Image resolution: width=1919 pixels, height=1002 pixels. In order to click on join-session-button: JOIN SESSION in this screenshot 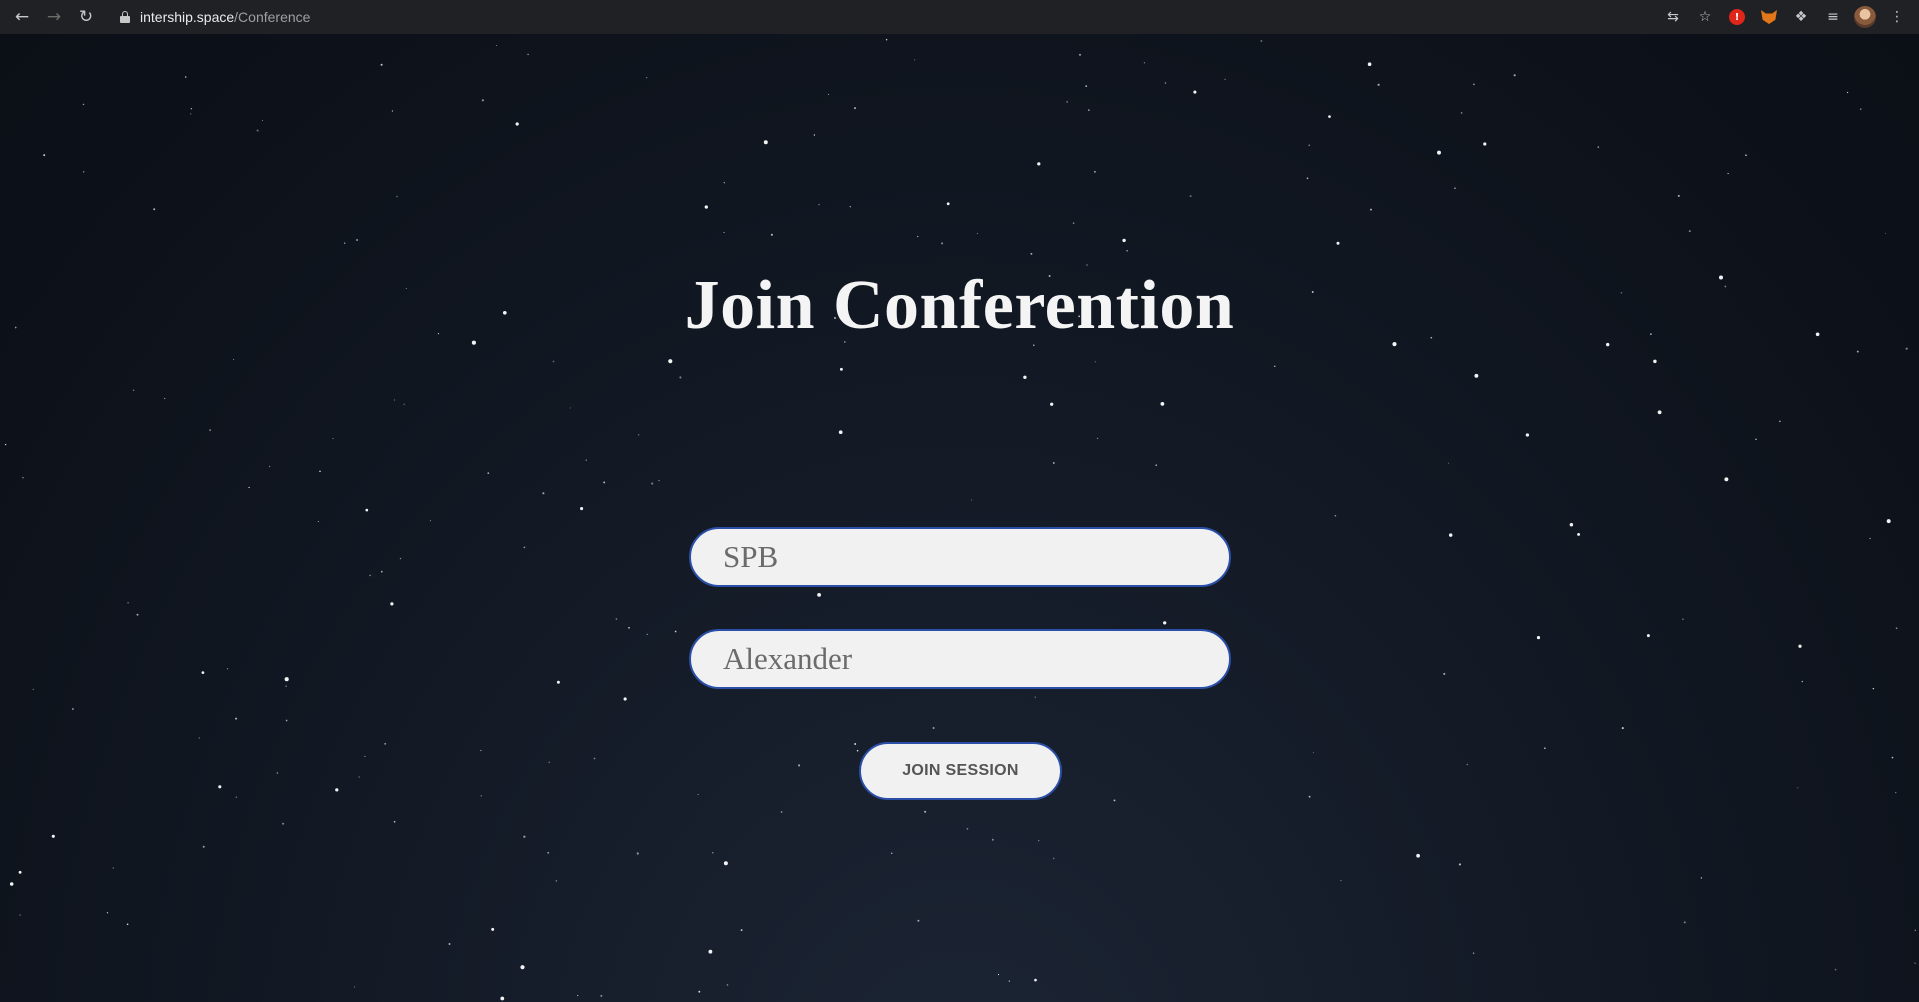, I will do `click(960, 771)`.